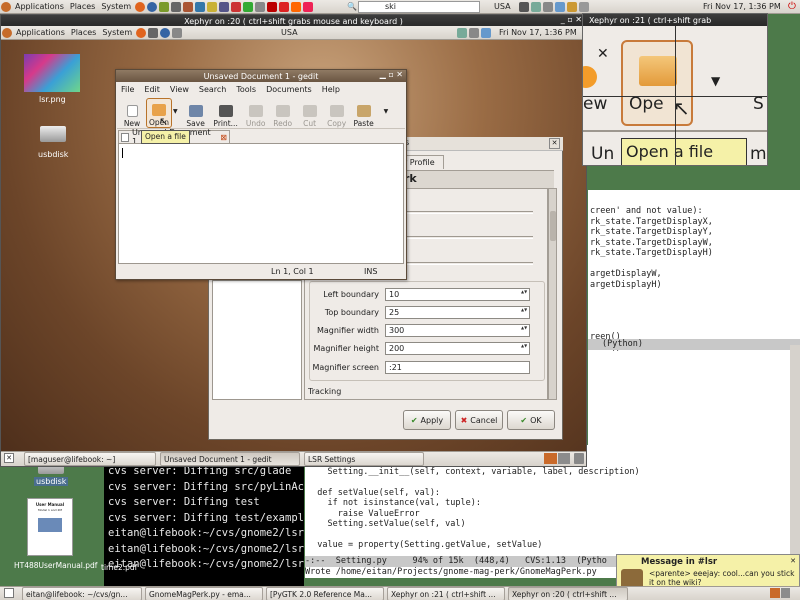 This screenshot has height=600, width=800. Describe the element at coordinates (261, 271) in the screenshot. I see `gedit-statusbar: Ln 1, Col 1 INS` at that location.